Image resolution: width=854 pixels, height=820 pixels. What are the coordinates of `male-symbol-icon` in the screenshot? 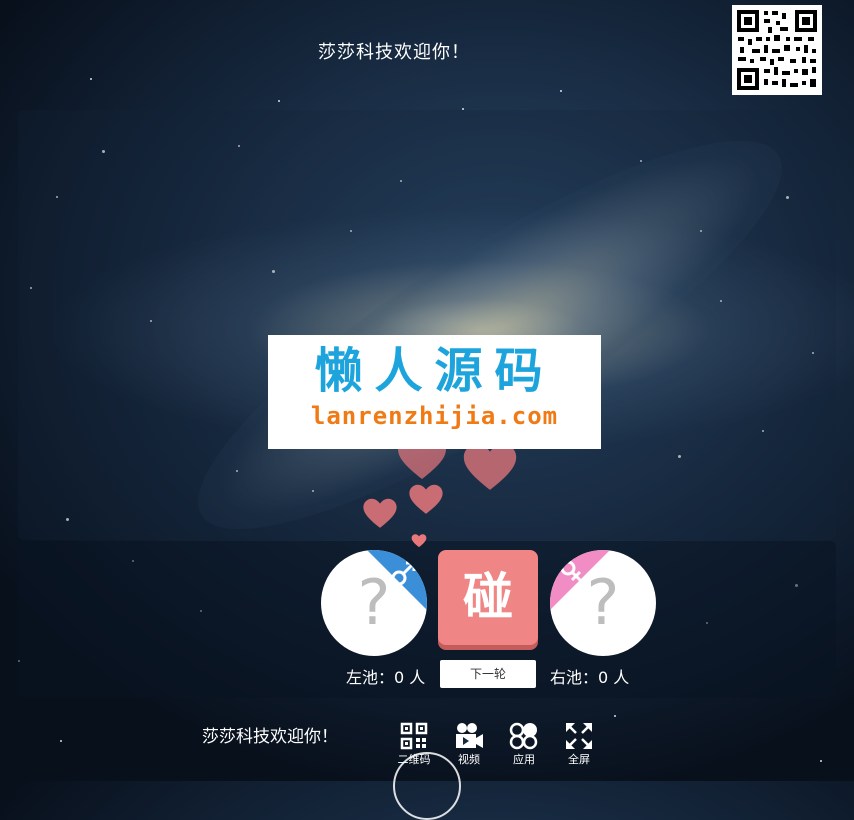 It's located at (397, 580).